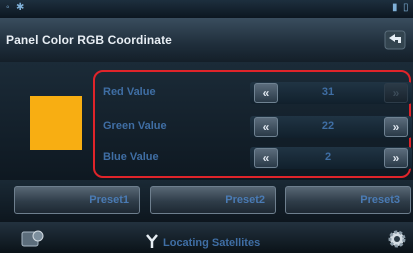  What do you see at coordinates (395, 7) in the screenshot?
I see `battery-icon: ▮` at bounding box center [395, 7].